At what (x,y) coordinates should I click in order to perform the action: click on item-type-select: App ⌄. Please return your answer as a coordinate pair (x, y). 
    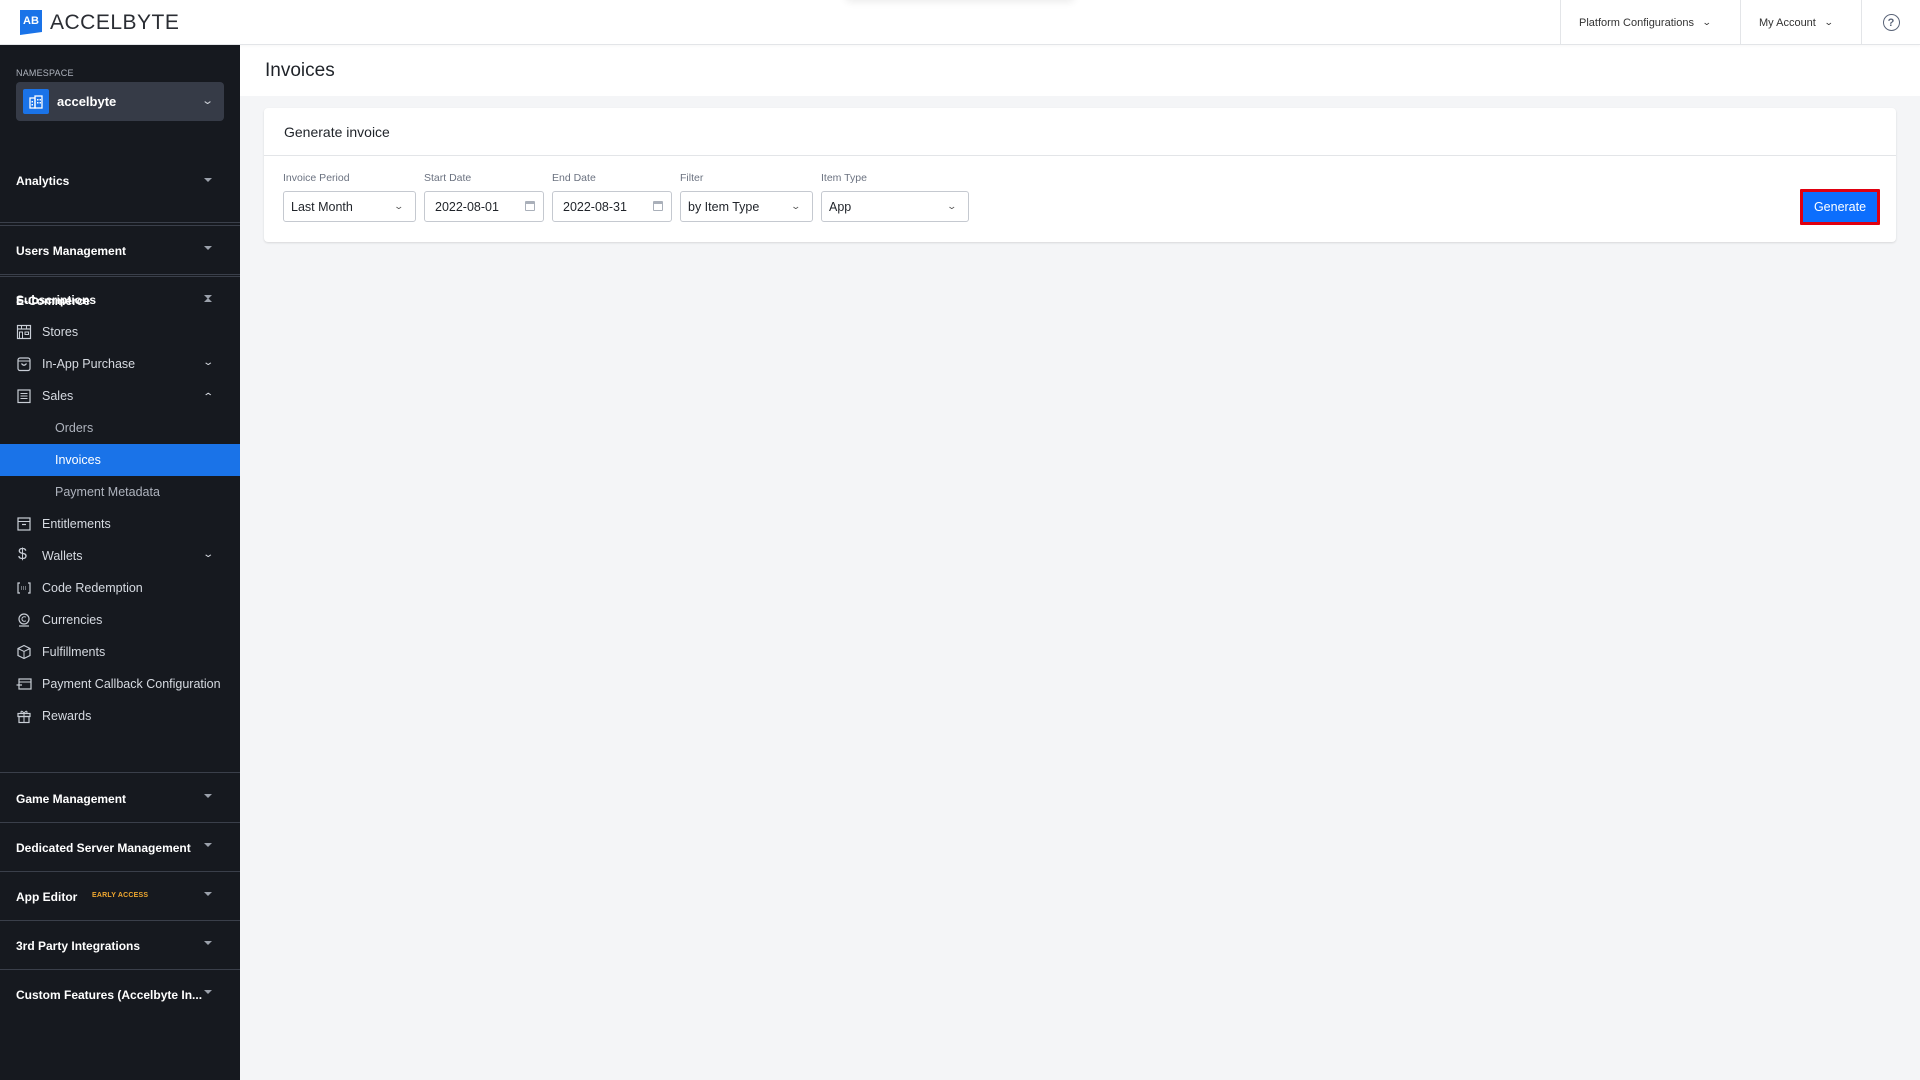
    Looking at the image, I should click on (895, 206).